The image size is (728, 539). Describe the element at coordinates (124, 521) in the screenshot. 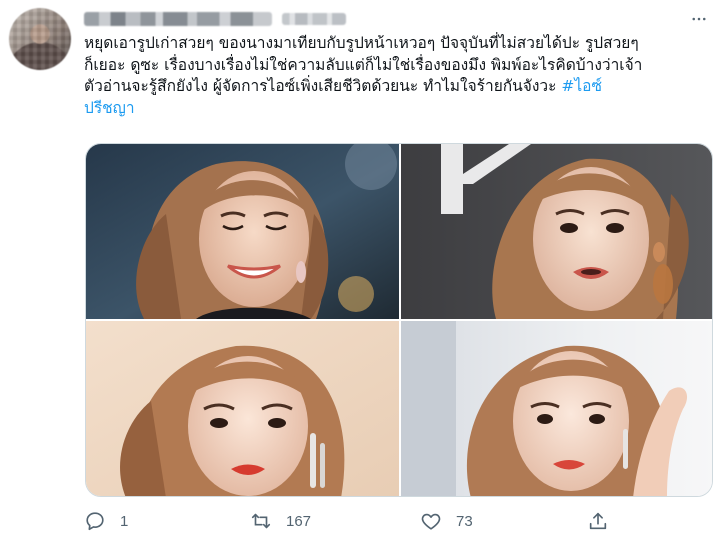

I see `reply-count: 1` at that location.